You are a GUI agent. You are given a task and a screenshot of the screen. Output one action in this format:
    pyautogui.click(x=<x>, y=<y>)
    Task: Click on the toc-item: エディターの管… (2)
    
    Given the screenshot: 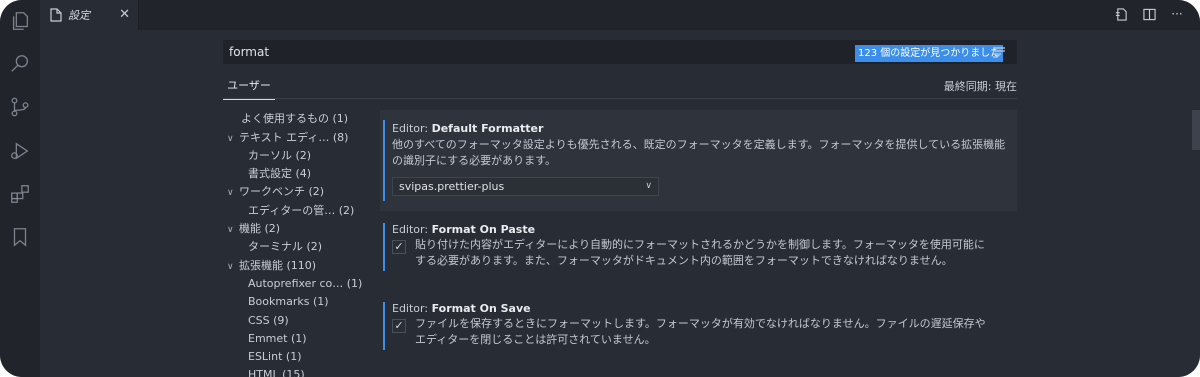 What is the action you would take?
    pyautogui.click(x=301, y=211)
    